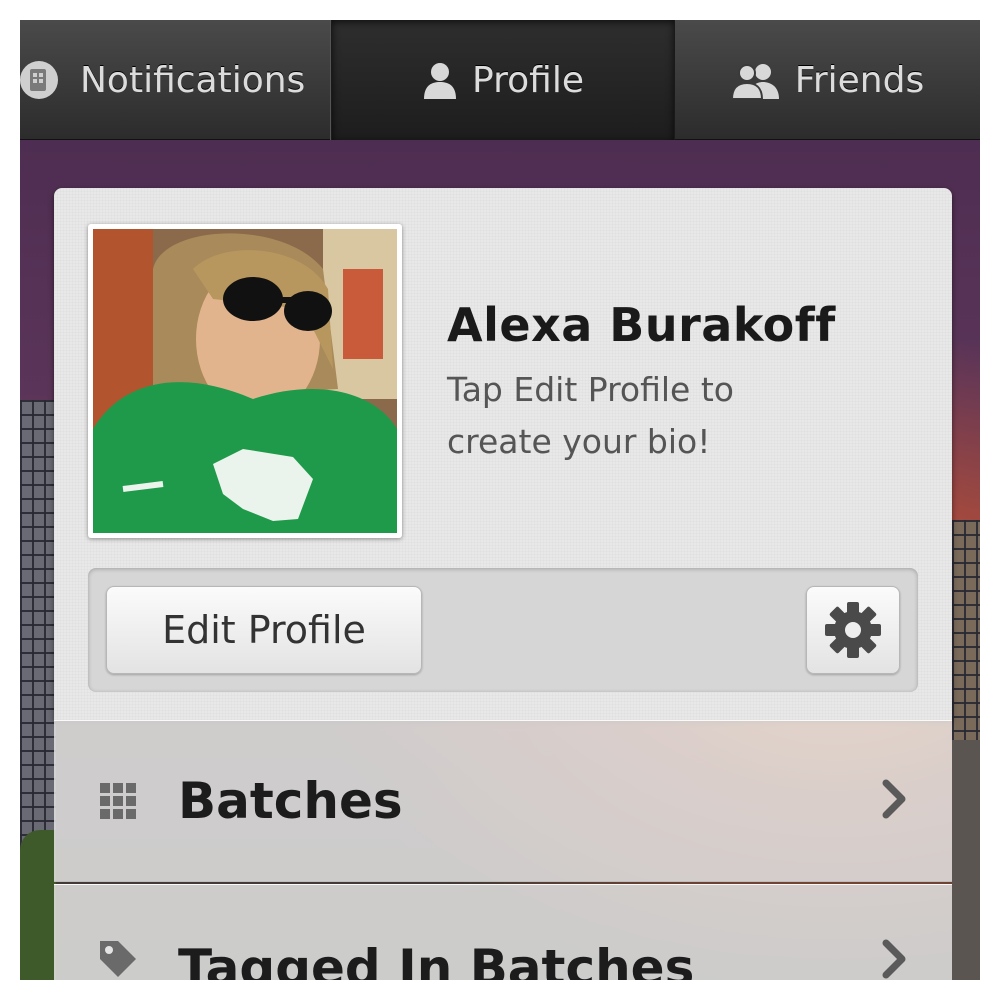 Image resolution: width=1000 pixels, height=1000 pixels. What do you see at coordinates (641, 325) in the screenshot?
I see `profile-name: Alexa Burakoff` at bounding box center [641, 325].